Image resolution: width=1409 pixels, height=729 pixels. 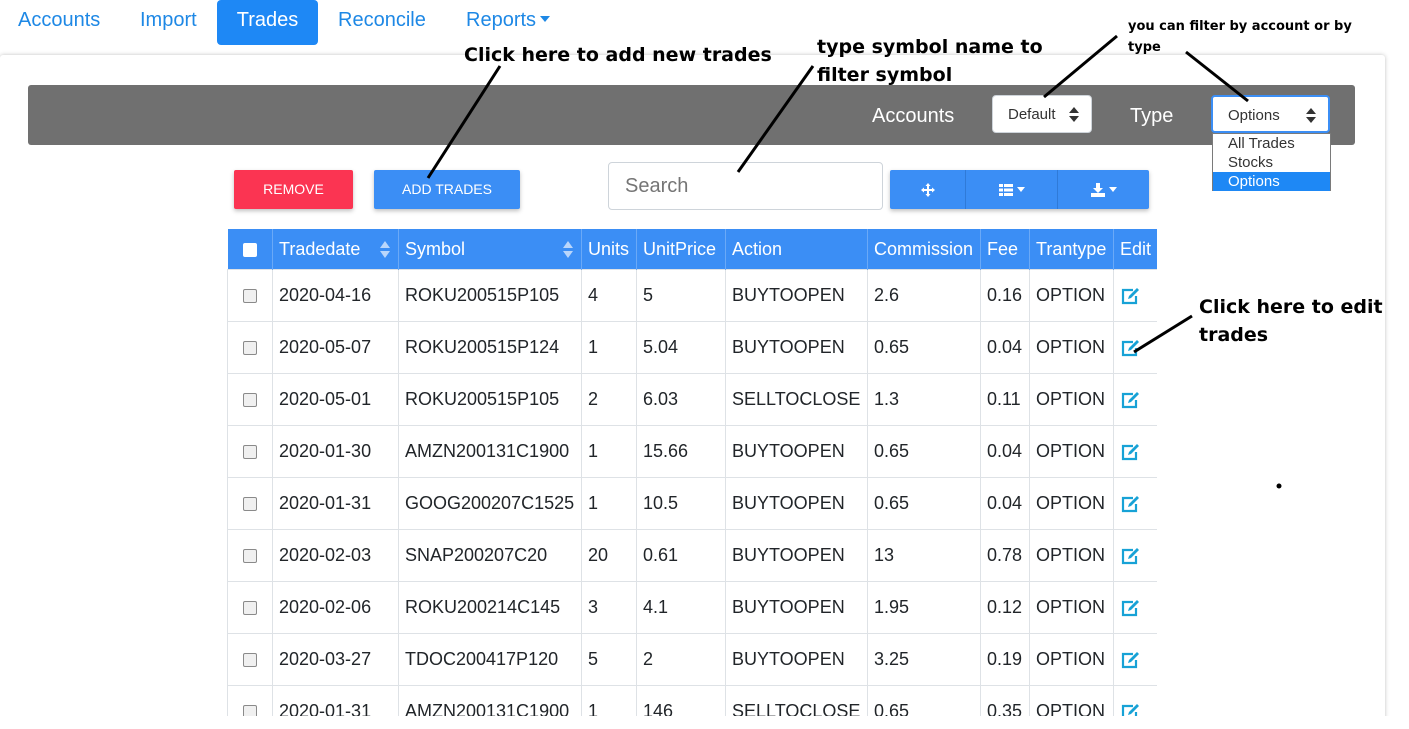 What do you see at coordinates (335, 399) in the screenshot?
I see `cell-tradedate: 2020-05-01` at bounding box center [335, 399].